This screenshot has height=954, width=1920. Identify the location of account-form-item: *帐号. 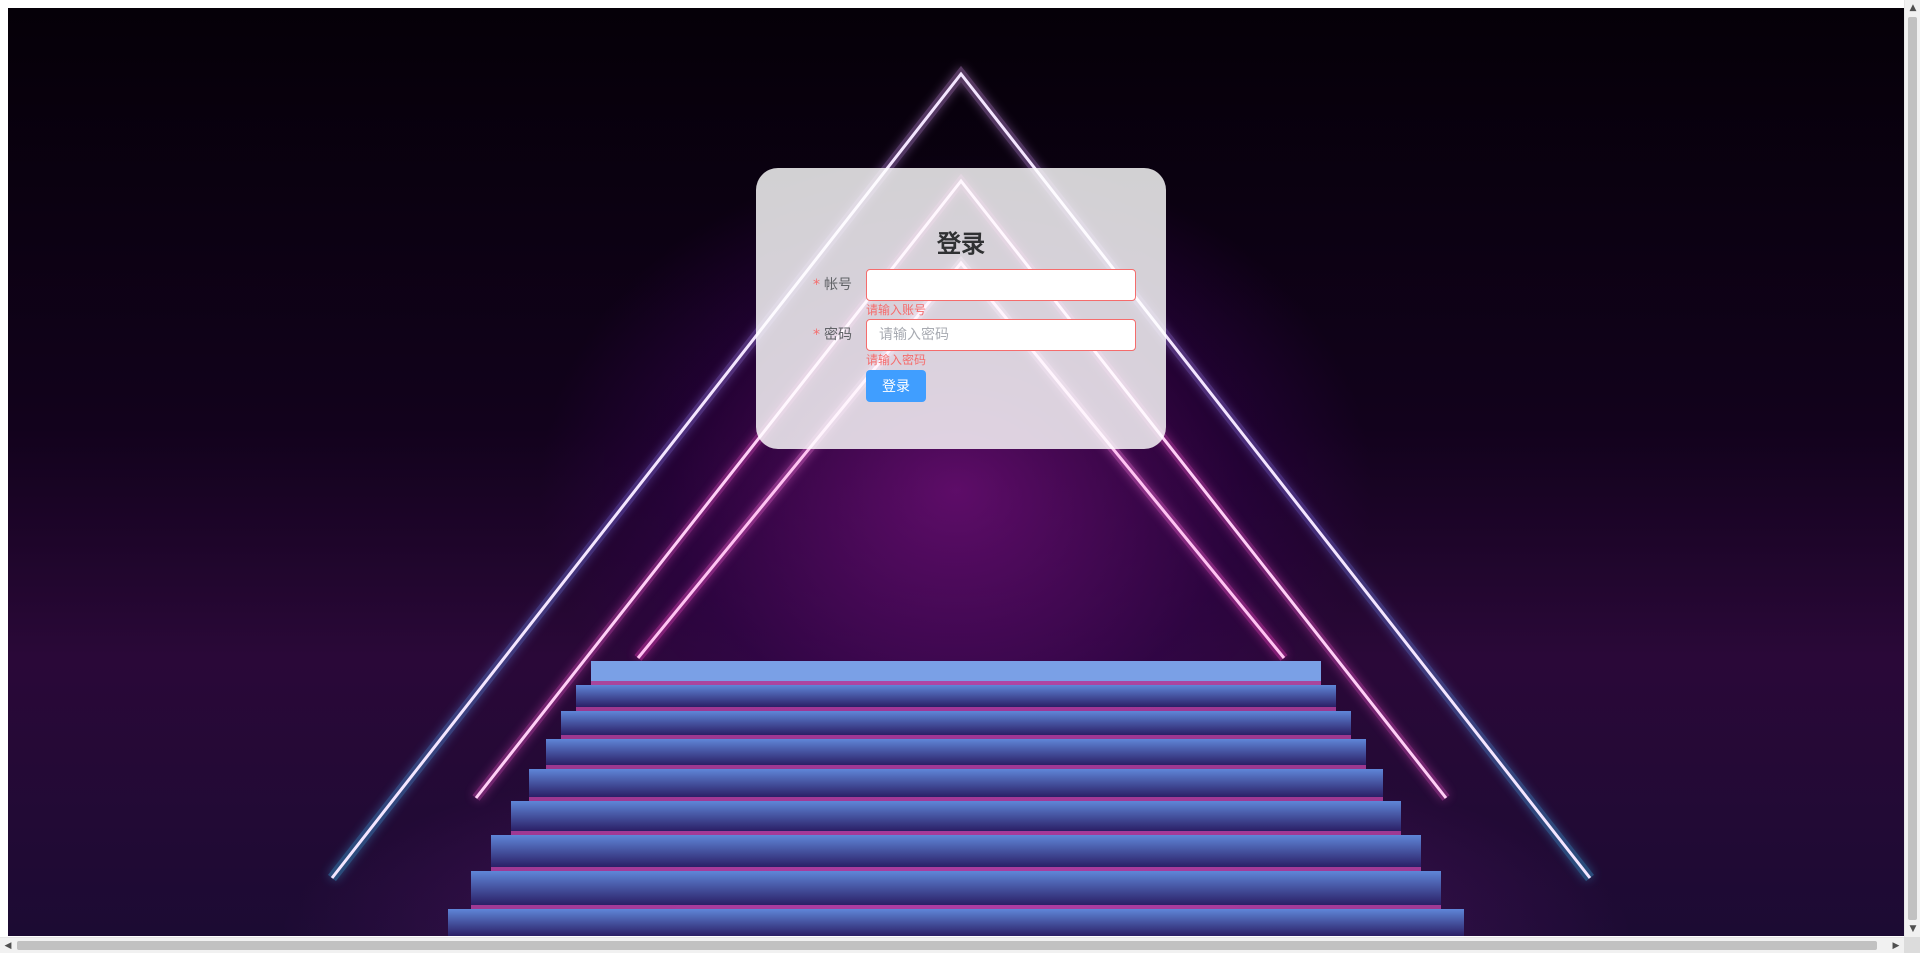
(961, 285).